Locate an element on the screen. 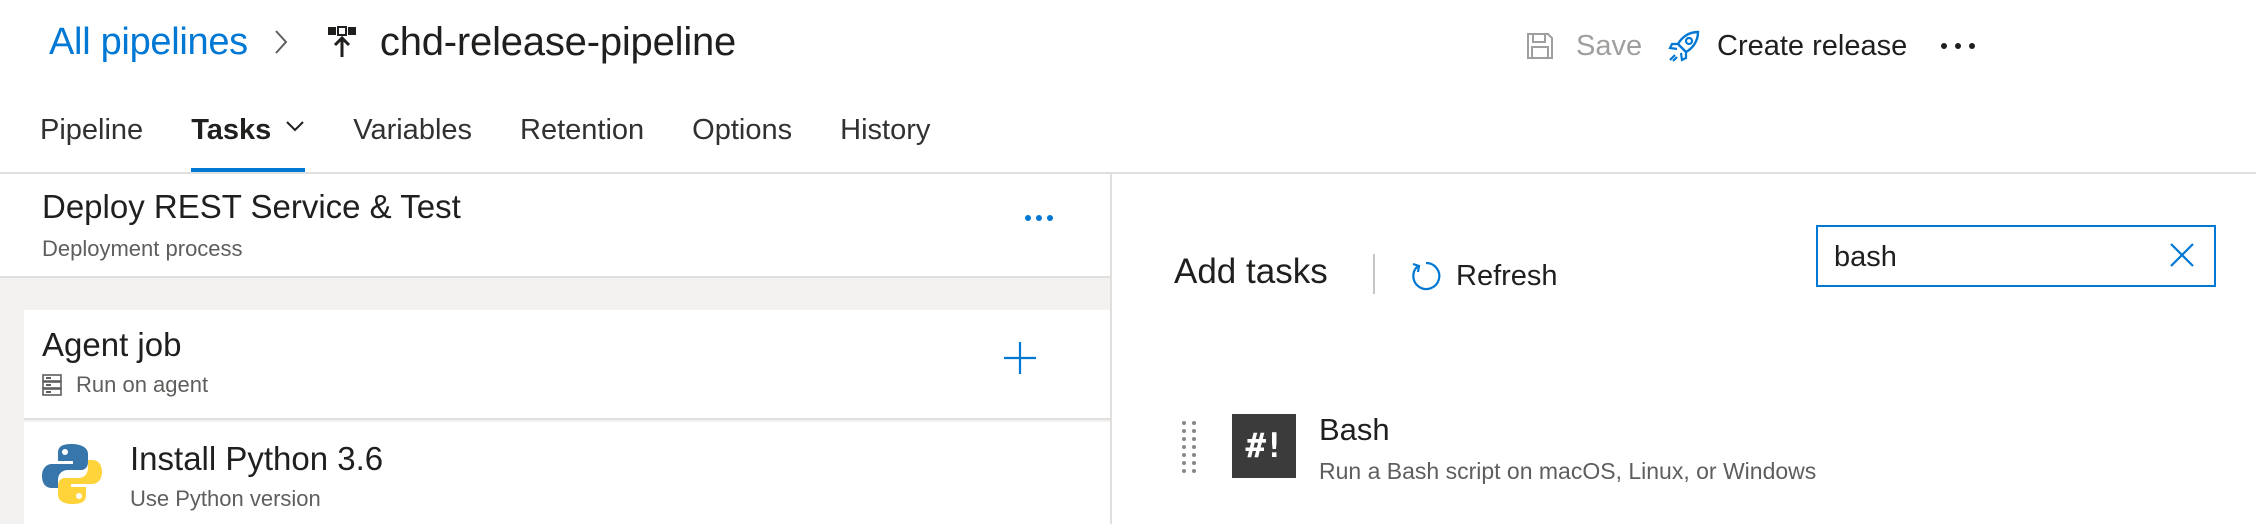 This screenshot has height=524, width=2256. bash-icon: #! is located at coordinates (1264, 446).